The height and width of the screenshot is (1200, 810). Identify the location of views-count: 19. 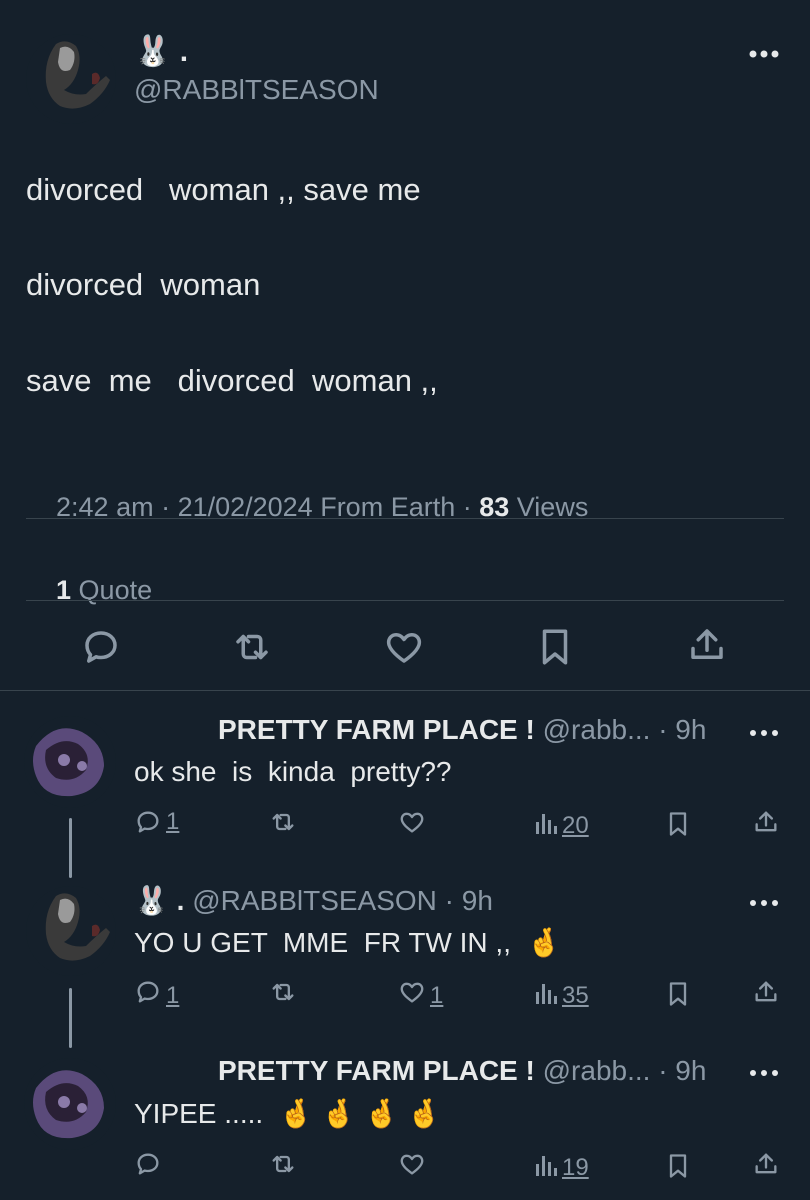
(575, 1167).